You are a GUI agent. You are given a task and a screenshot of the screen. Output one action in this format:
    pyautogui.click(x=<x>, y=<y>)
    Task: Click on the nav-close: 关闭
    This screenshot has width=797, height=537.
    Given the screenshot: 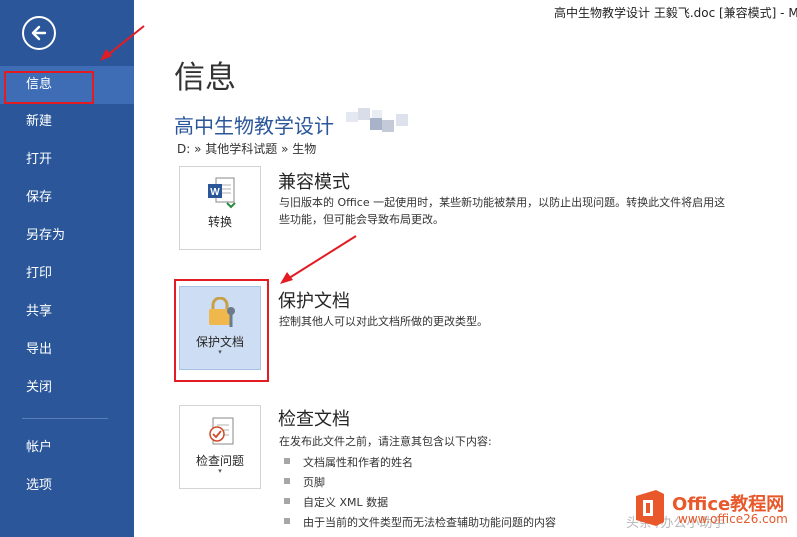 What is the action you would take?
    pyautogui.click(x=67, y=388)
    